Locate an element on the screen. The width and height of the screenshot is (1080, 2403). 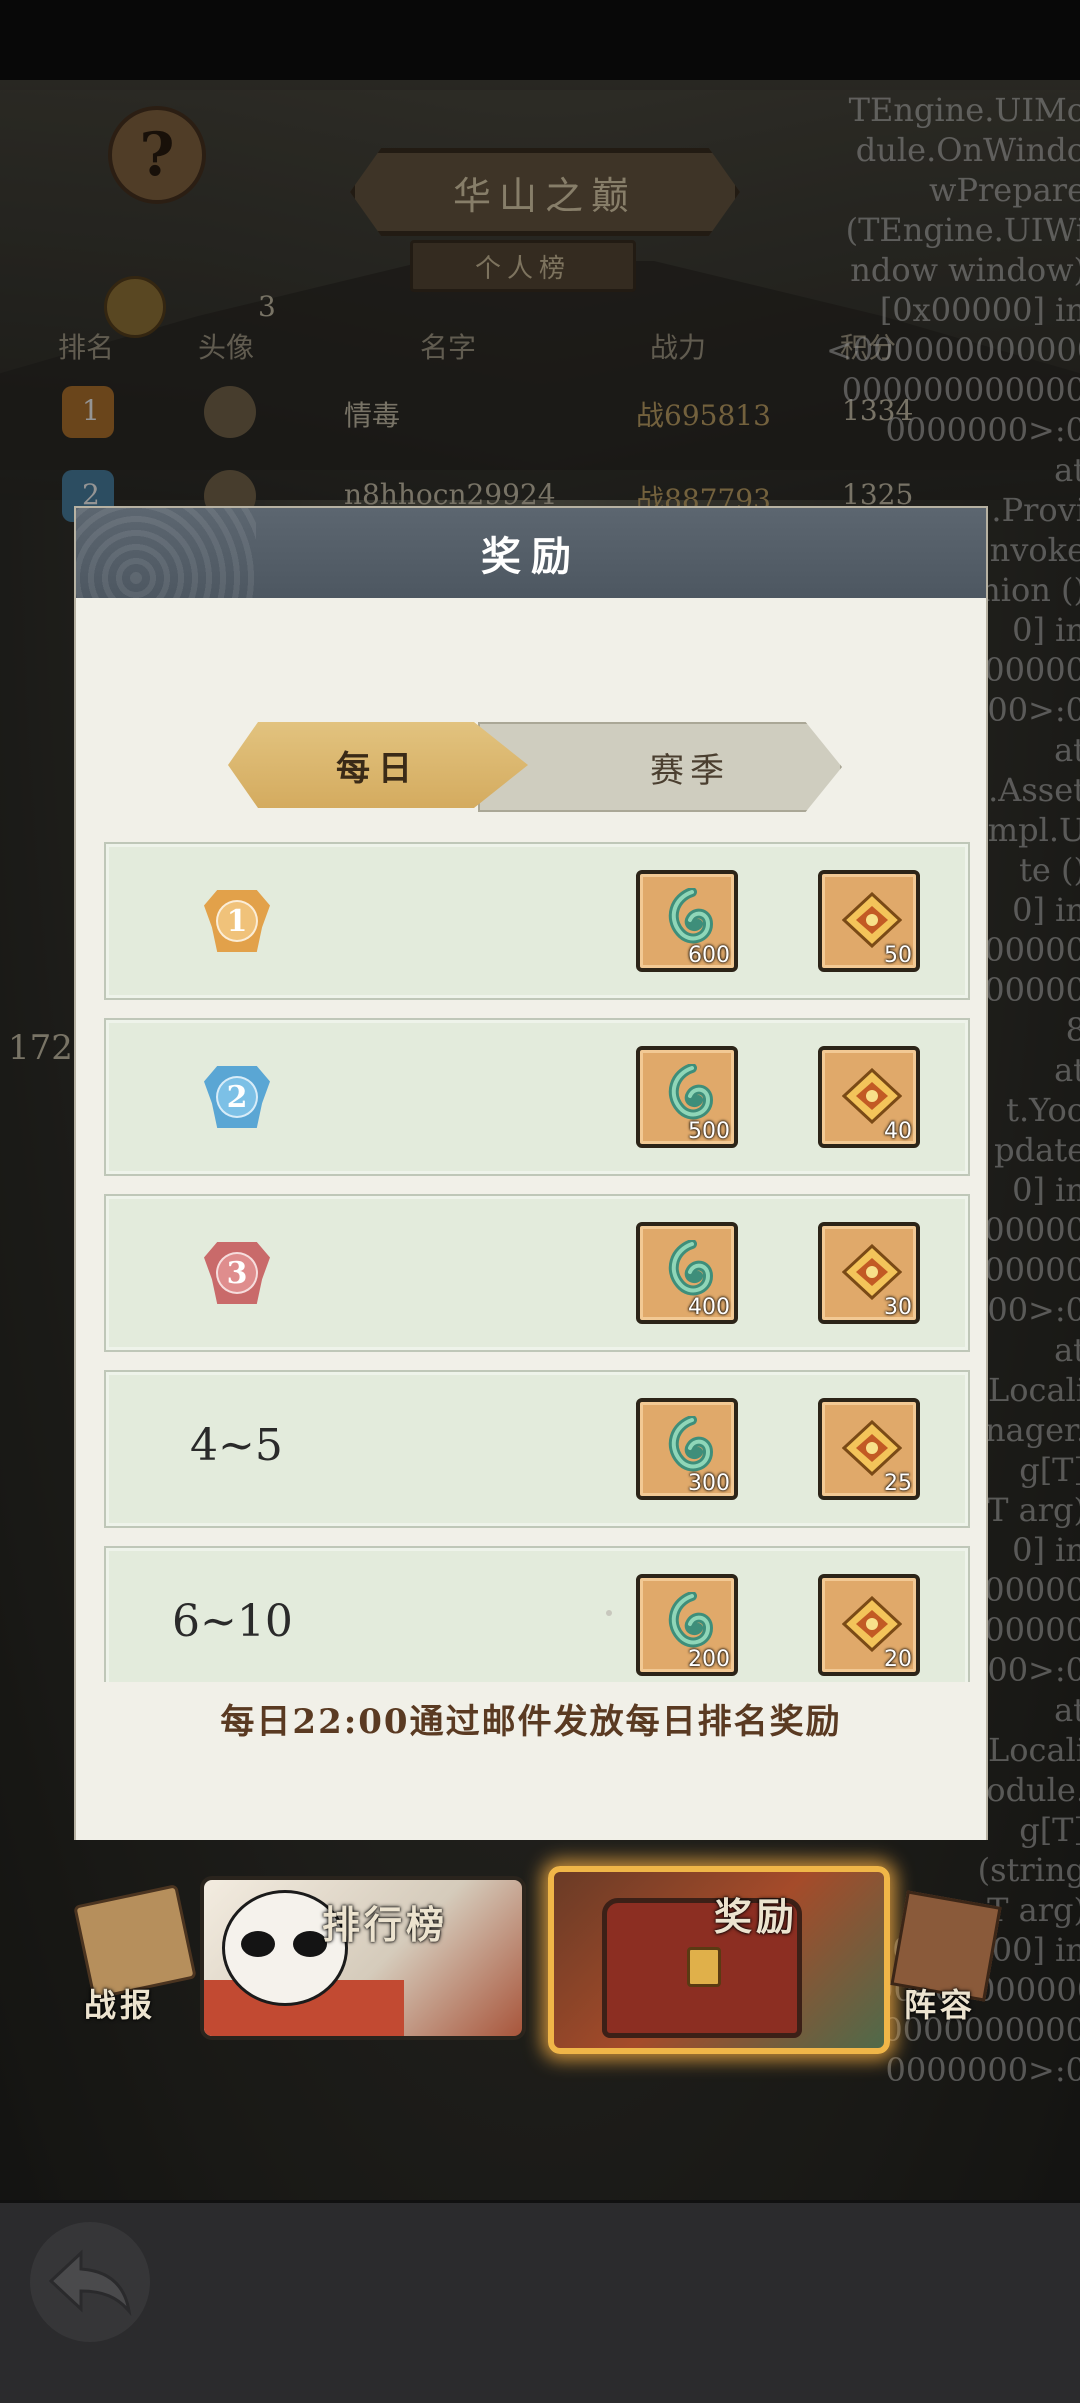
dialog-header: 奖励 is located at coordinates (531, 554).